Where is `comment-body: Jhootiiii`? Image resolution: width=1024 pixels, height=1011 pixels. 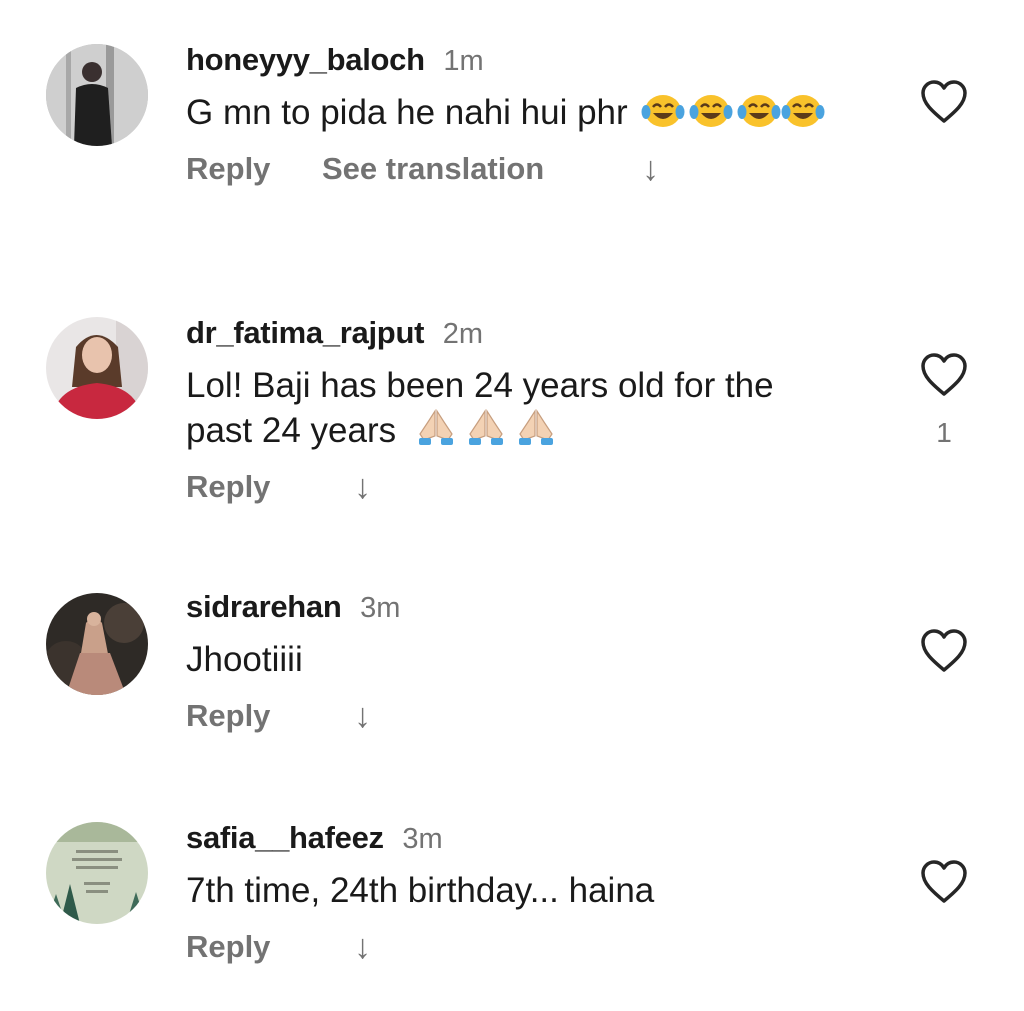
comment-body: Jhootiiii is located at coordinates (244, 659).